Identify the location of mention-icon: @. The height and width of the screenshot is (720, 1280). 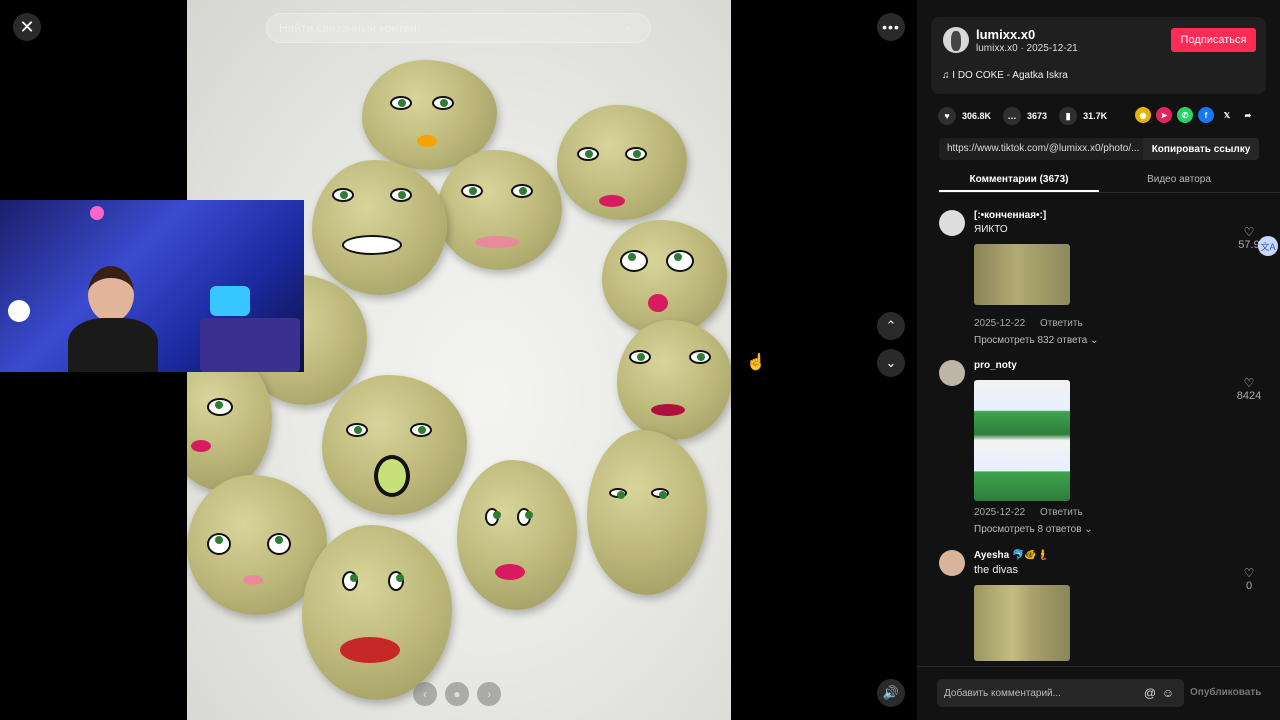
(1150, 693).